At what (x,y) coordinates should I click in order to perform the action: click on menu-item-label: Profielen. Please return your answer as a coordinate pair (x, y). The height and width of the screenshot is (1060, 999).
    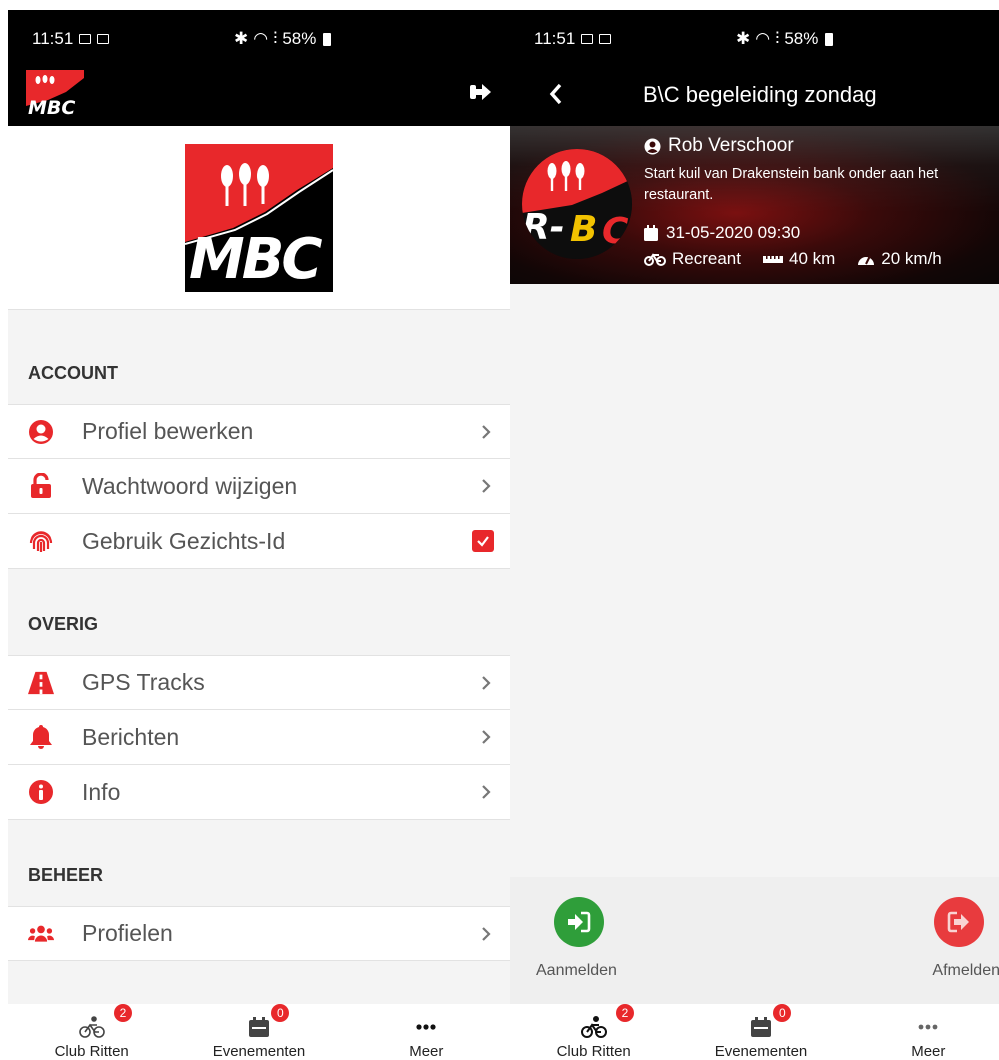
    Looking at the image, I should click on (127, 933).